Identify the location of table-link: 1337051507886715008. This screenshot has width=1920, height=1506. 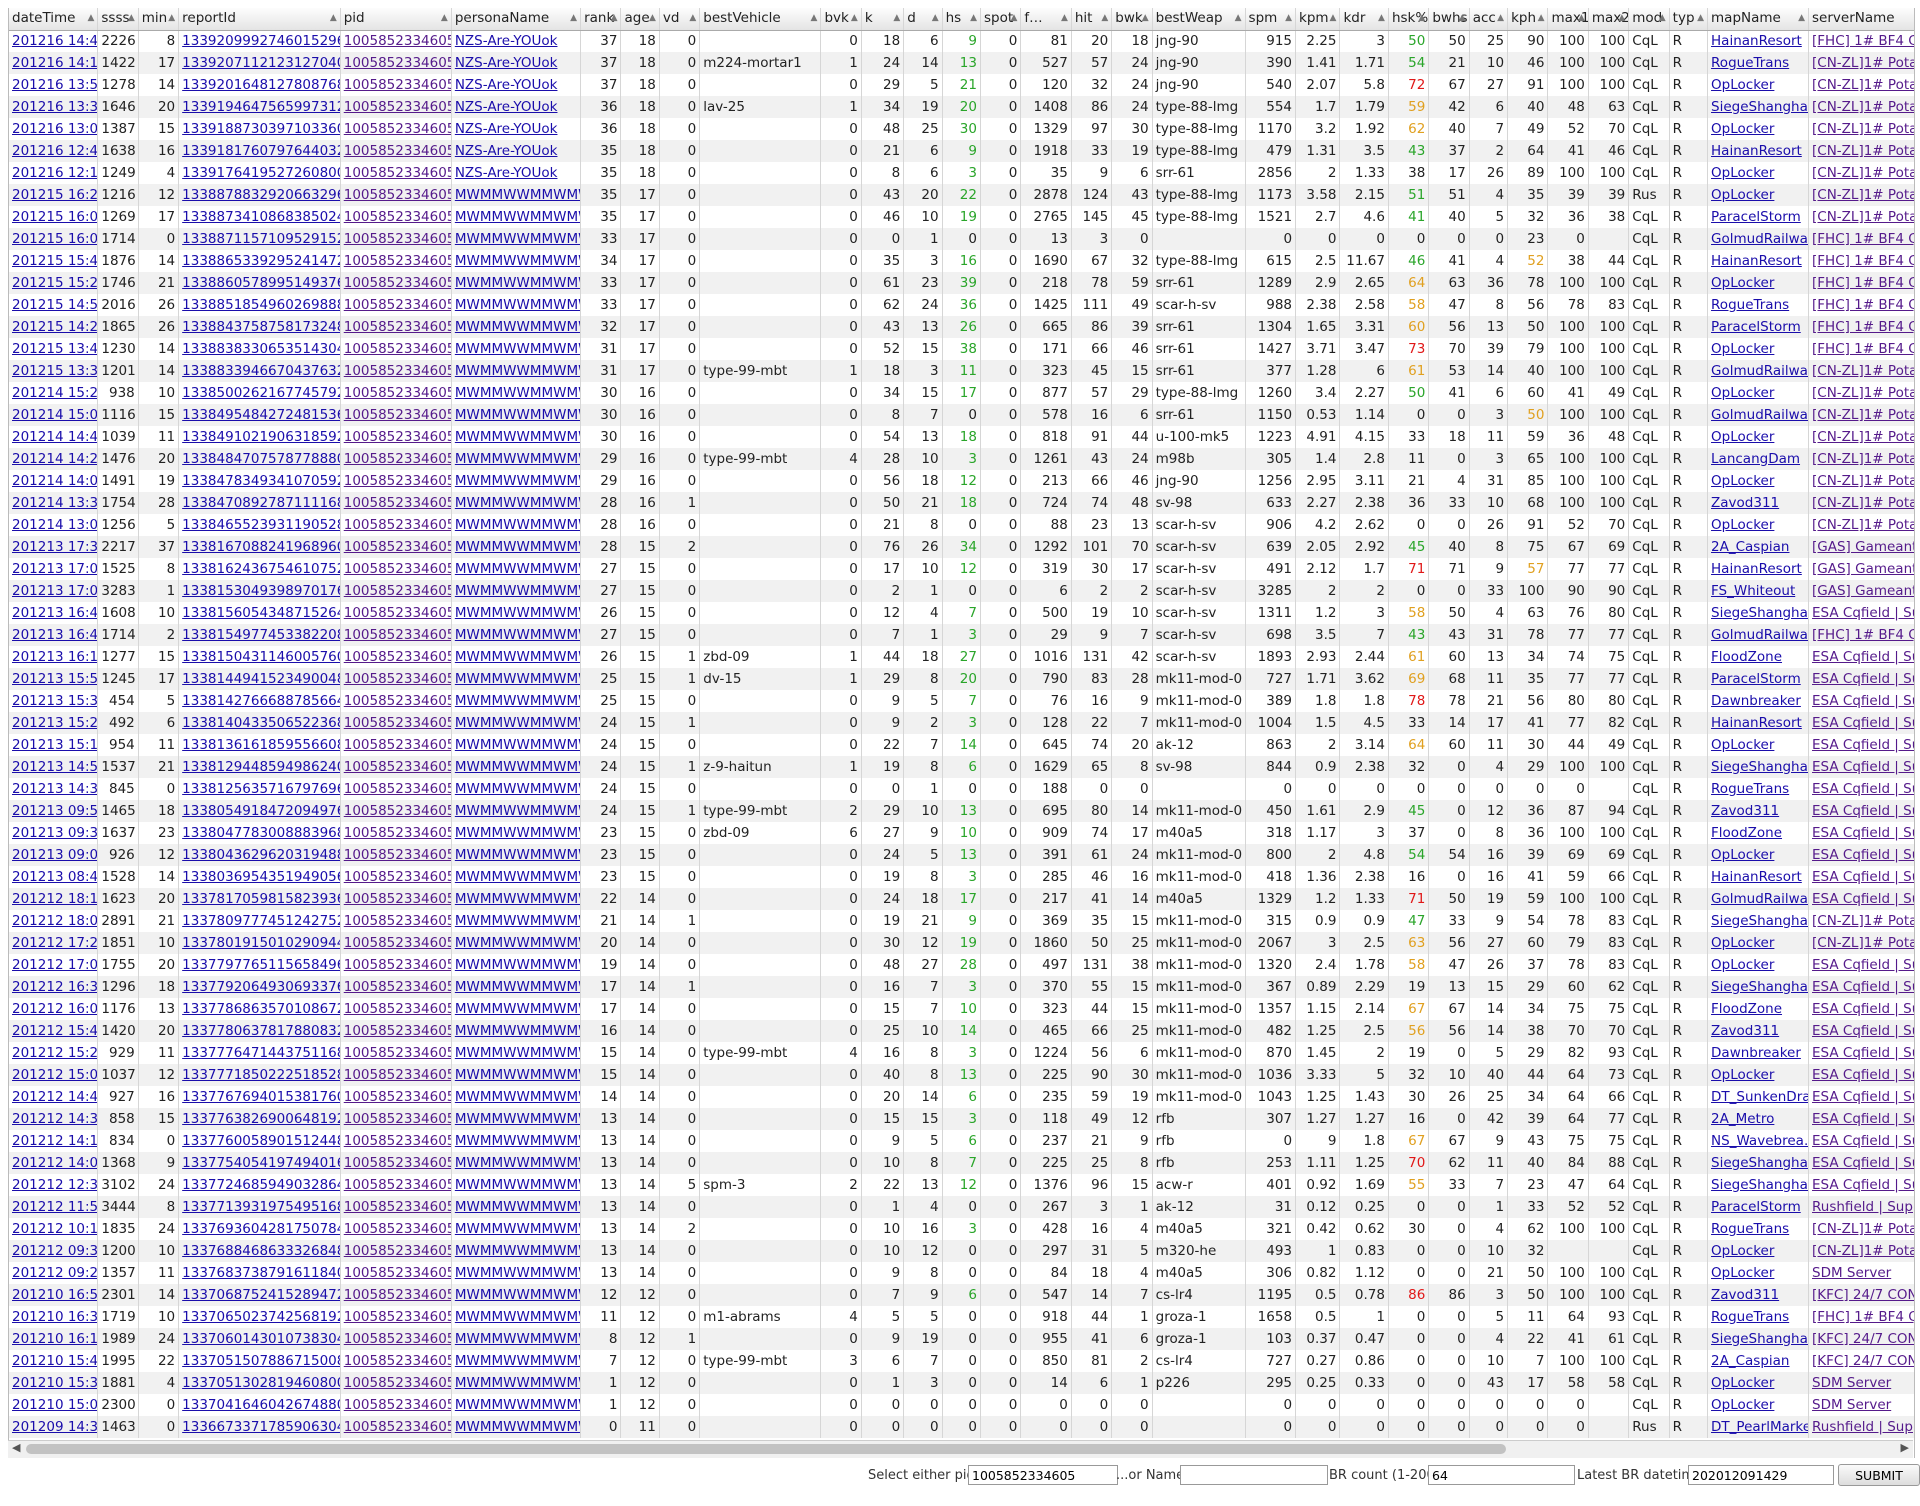
(260, 1361).